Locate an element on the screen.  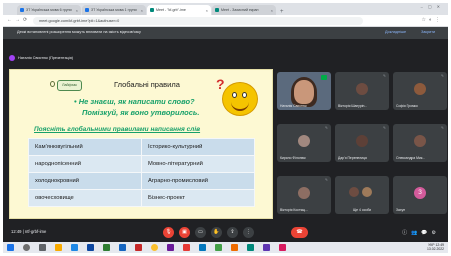
meet-logo-icon is located at coordinates (324, 77).